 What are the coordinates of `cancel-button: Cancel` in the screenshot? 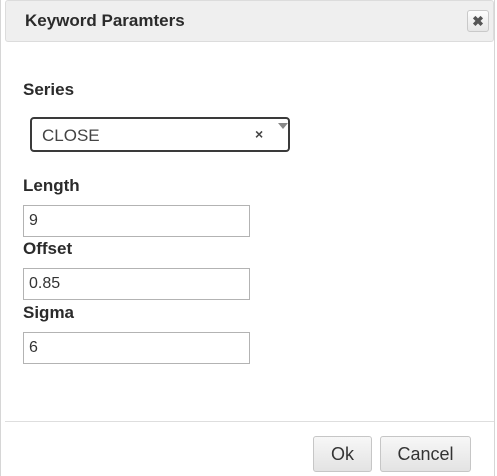 It's located at (425, 454).